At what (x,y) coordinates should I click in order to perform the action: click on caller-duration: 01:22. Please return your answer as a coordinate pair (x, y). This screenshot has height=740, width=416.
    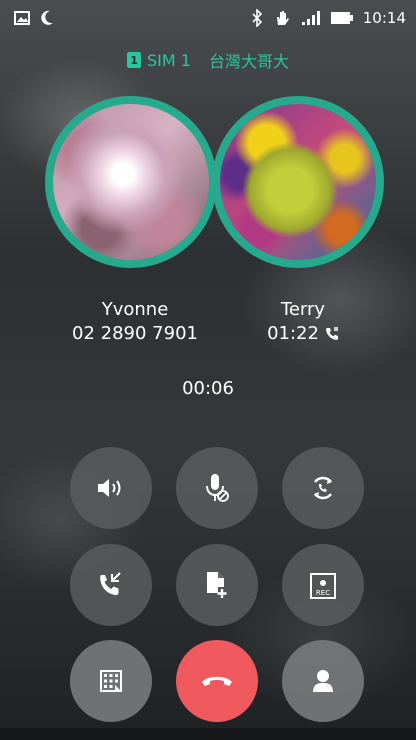
    Looking at the image, I should click on (293, 333).